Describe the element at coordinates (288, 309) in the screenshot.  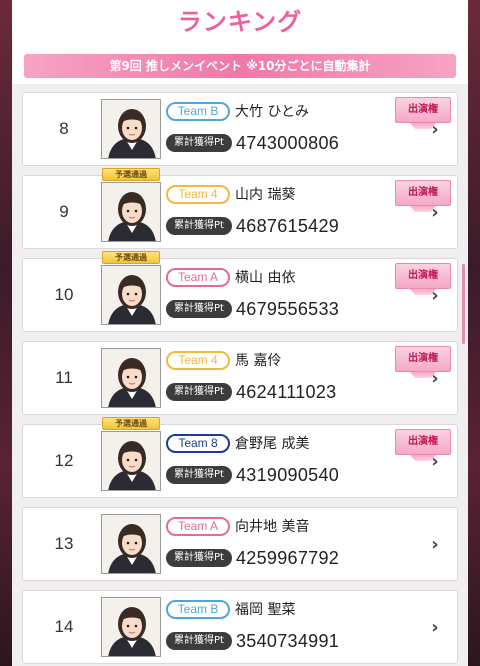
I see `points-value: 4679556533` at that location.